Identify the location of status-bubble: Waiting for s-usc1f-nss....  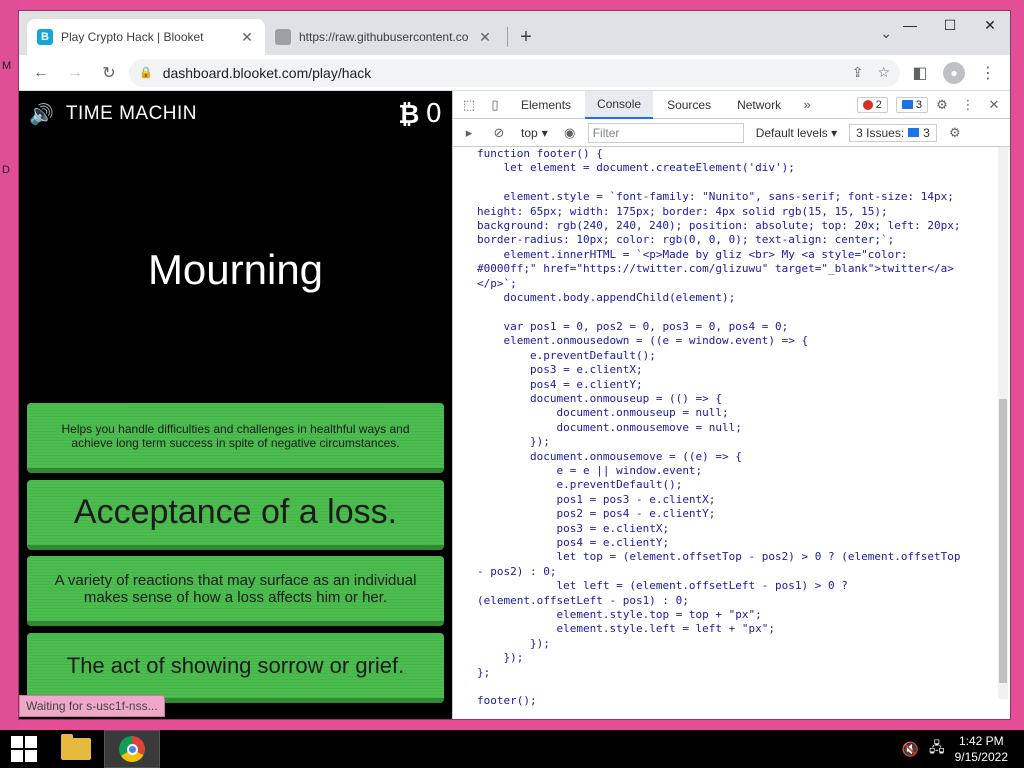
(92, 706).